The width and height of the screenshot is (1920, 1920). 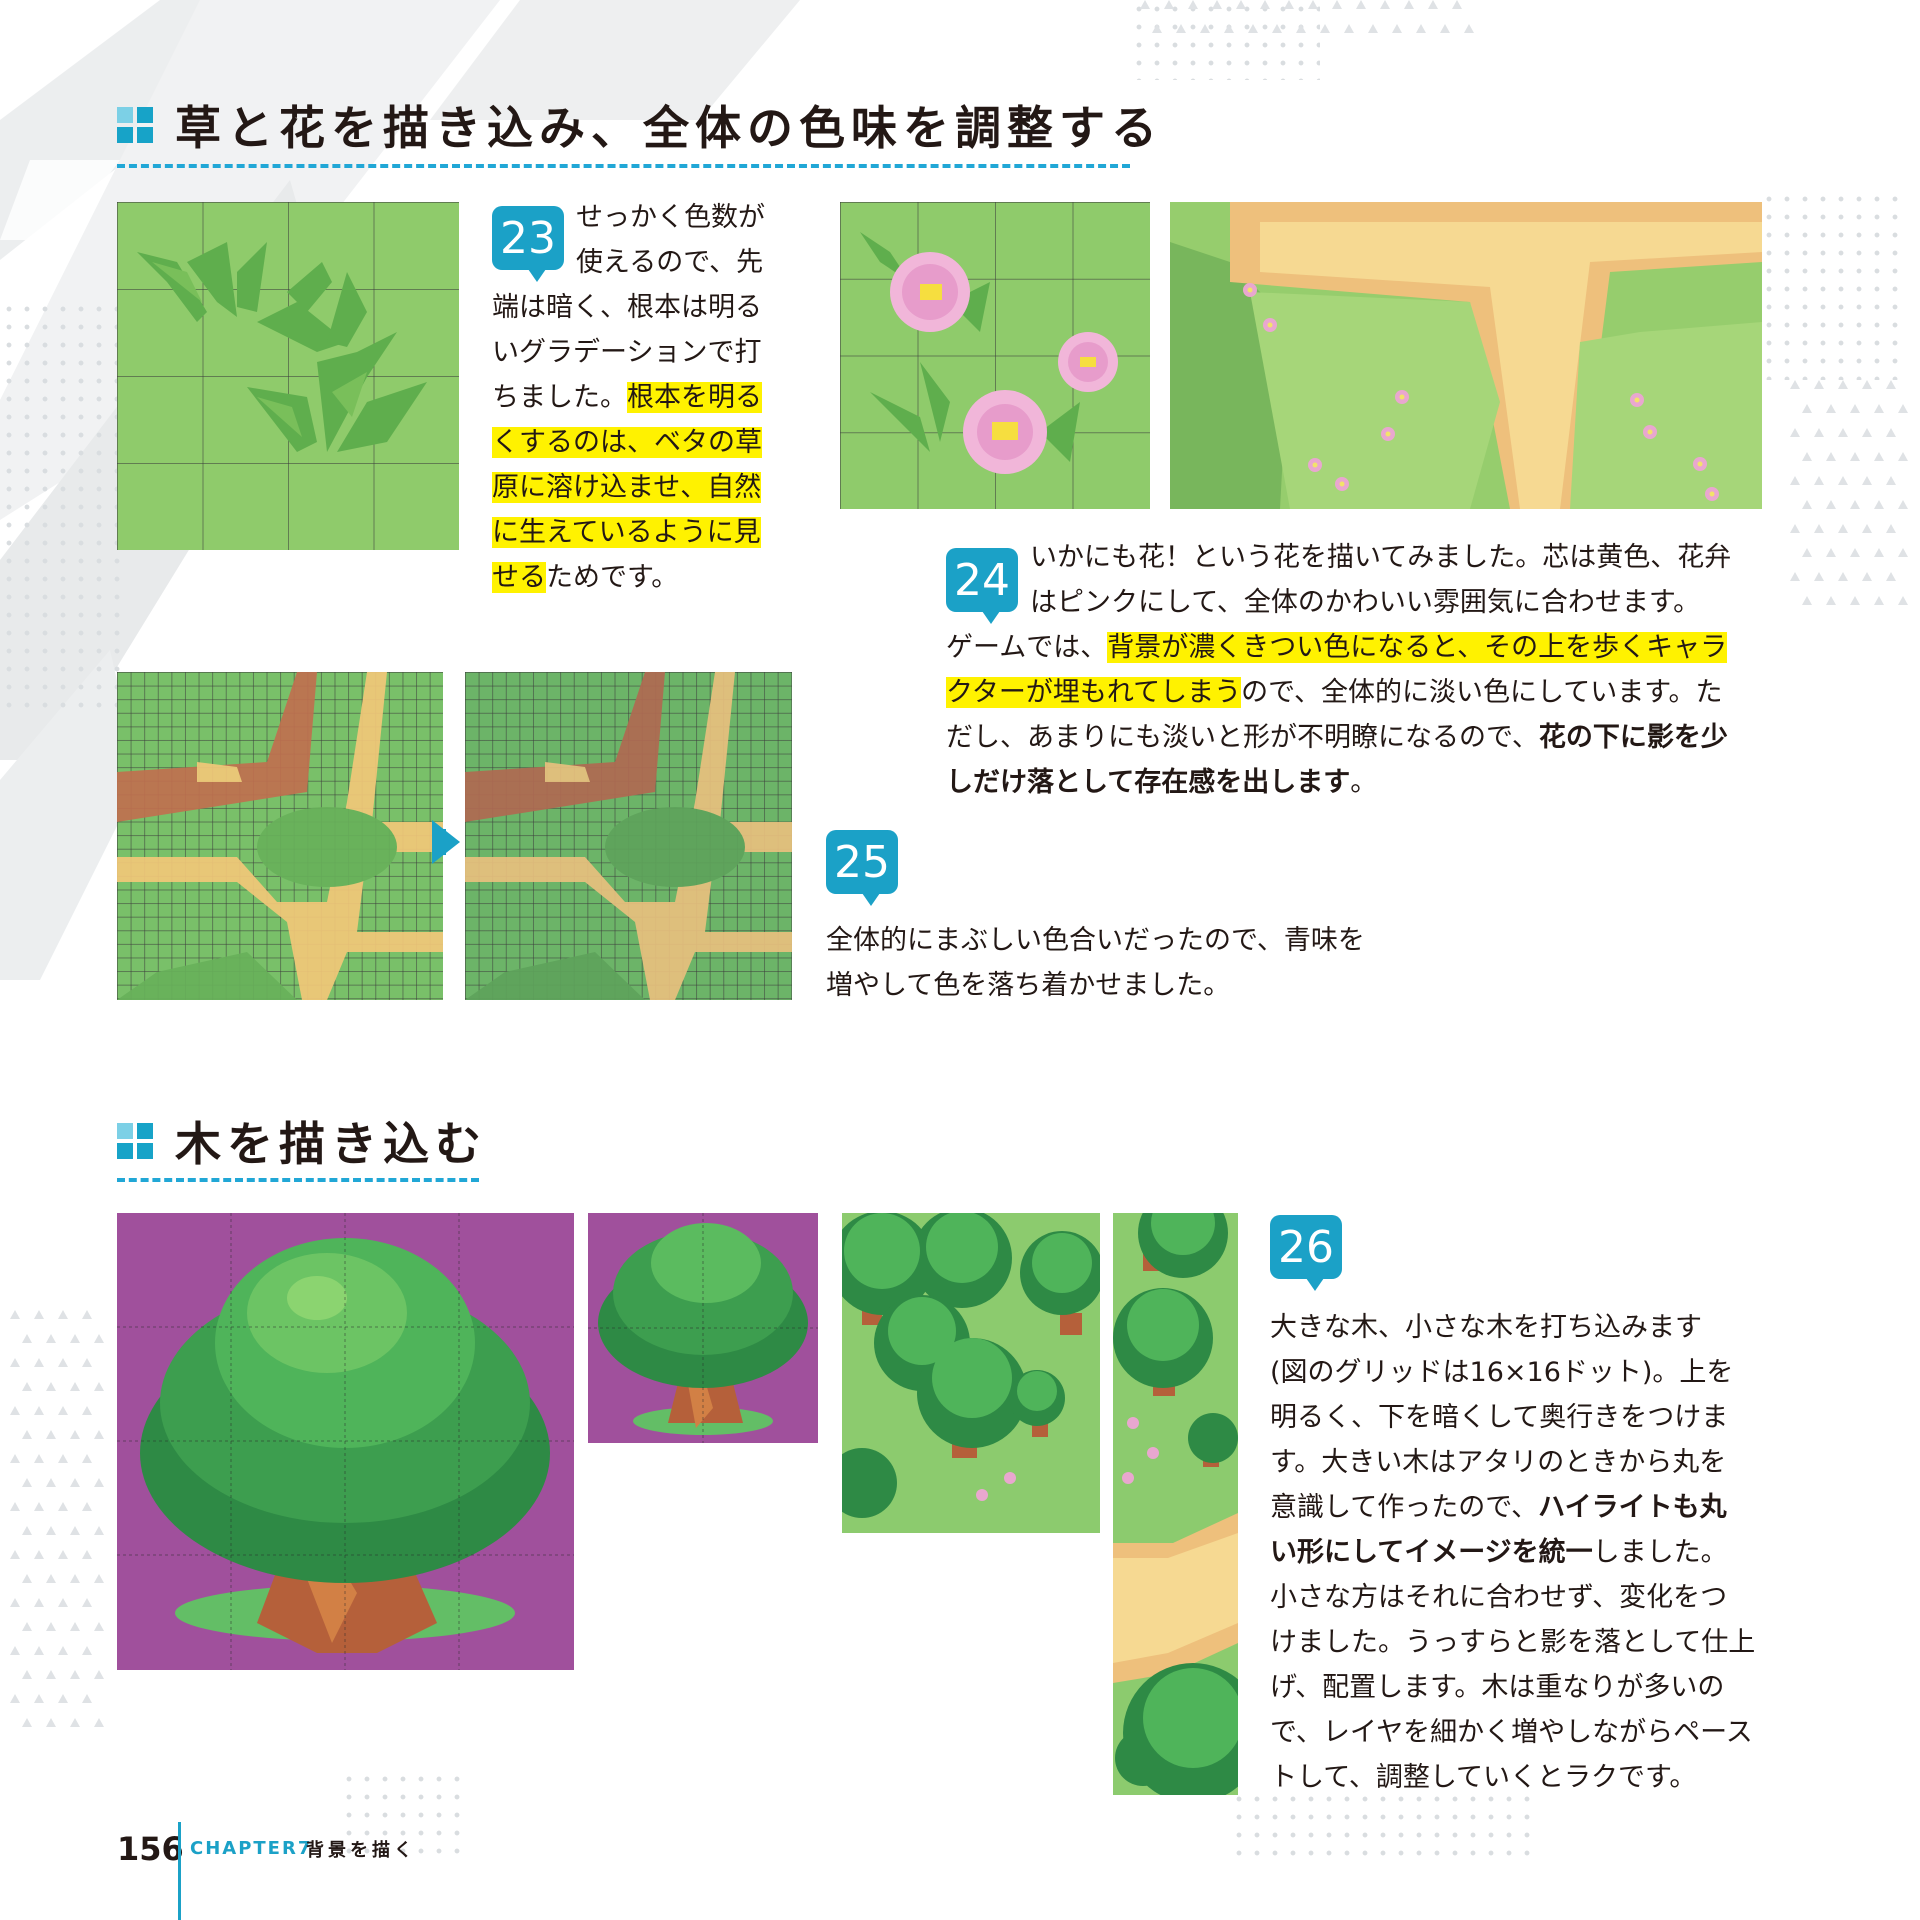 I want to click on forest-path-drawing, so click(x=1175, y=1504).